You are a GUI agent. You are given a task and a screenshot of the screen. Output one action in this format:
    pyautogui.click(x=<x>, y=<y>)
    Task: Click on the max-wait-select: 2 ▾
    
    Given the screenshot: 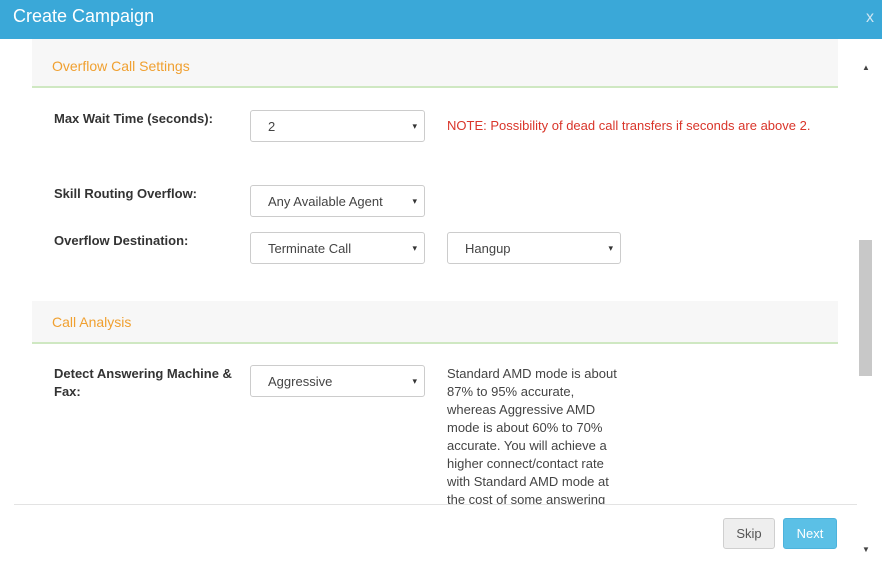 What is the action you would take?
    pyautogui.click(x=337, y=126)
    